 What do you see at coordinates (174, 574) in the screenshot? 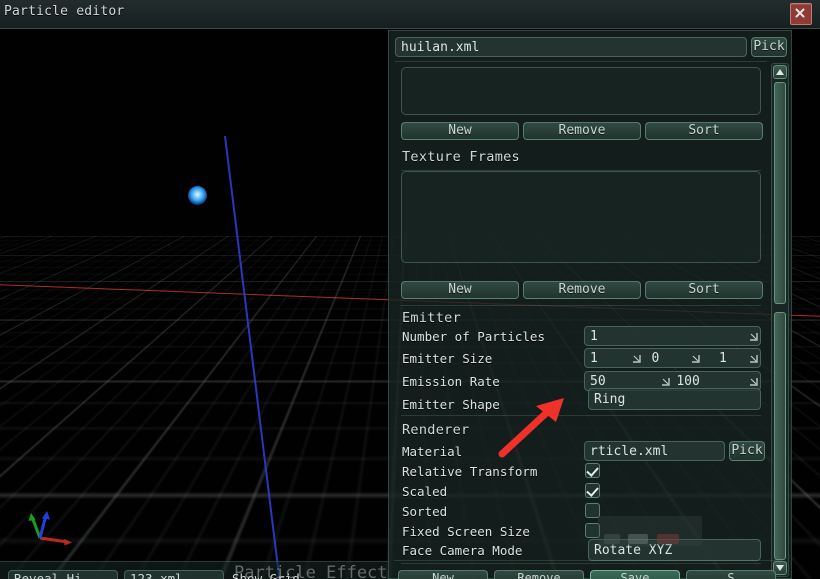
I see `scene-file-input: 123.xml` at bounding box center [174, 574].